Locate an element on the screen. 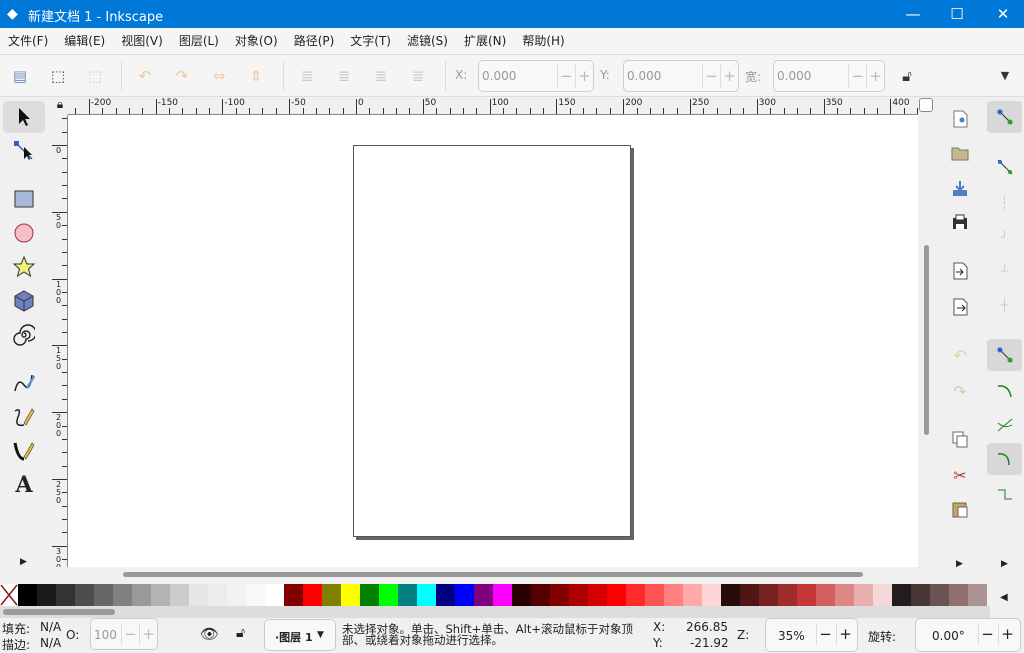 The width and height of the screenshot is (1024, 653). rulers-toggle-icon is located at coordinates (926, 105).